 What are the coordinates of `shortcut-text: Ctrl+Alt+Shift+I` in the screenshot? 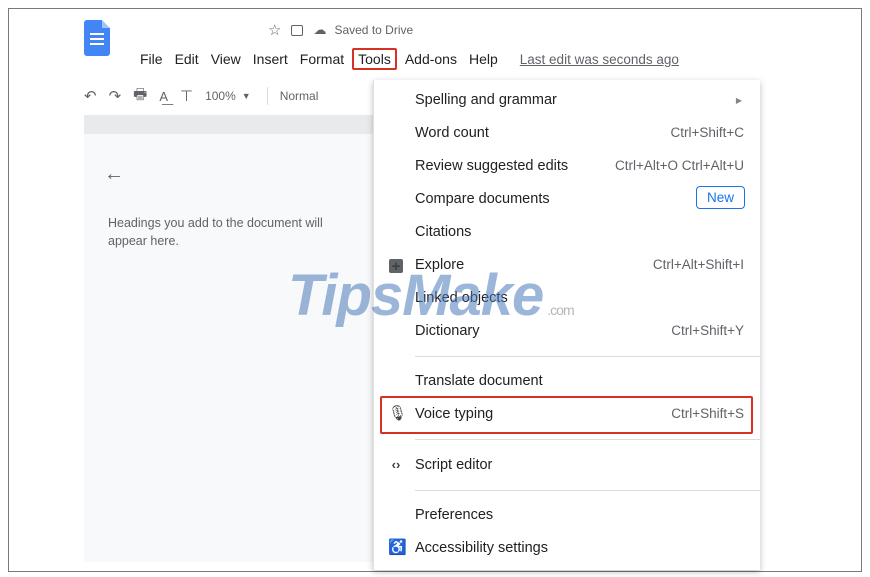 It's located at (698, 264).